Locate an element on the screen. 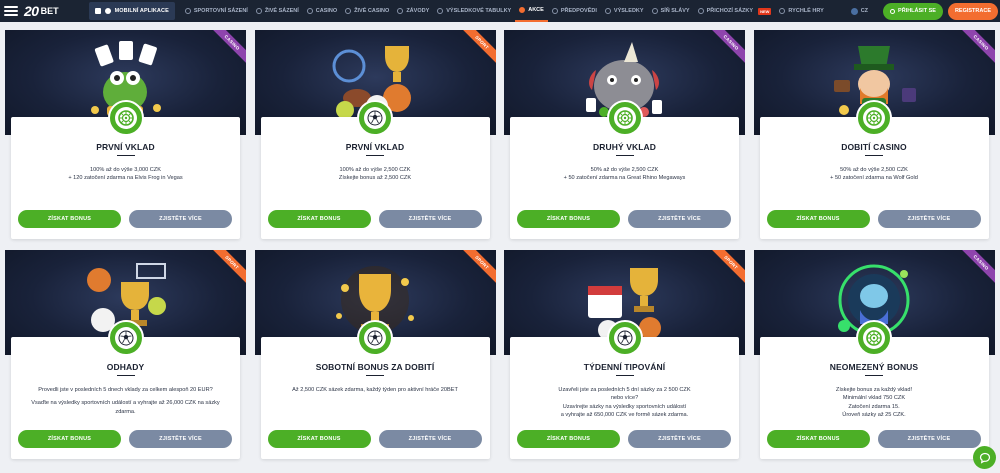  nav-item: SPORTOVNÍ SÁZENÍ is located at coordinates (216, 11).